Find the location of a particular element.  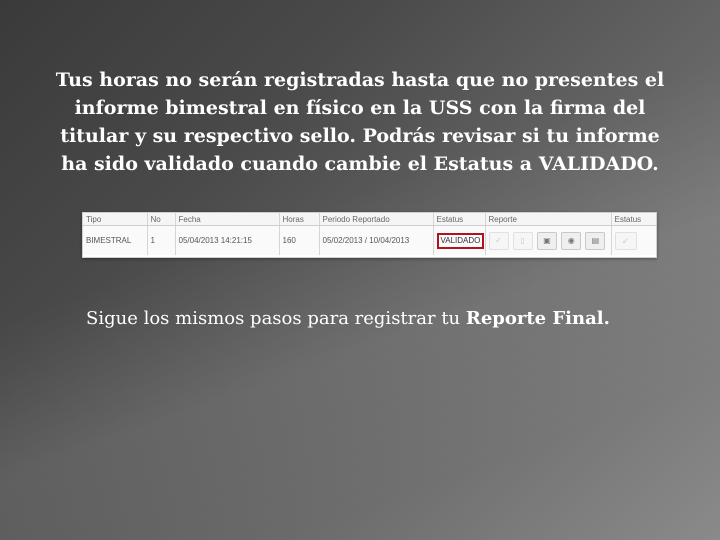

status-check-button: ✓ is located at coordinates (625, 240).